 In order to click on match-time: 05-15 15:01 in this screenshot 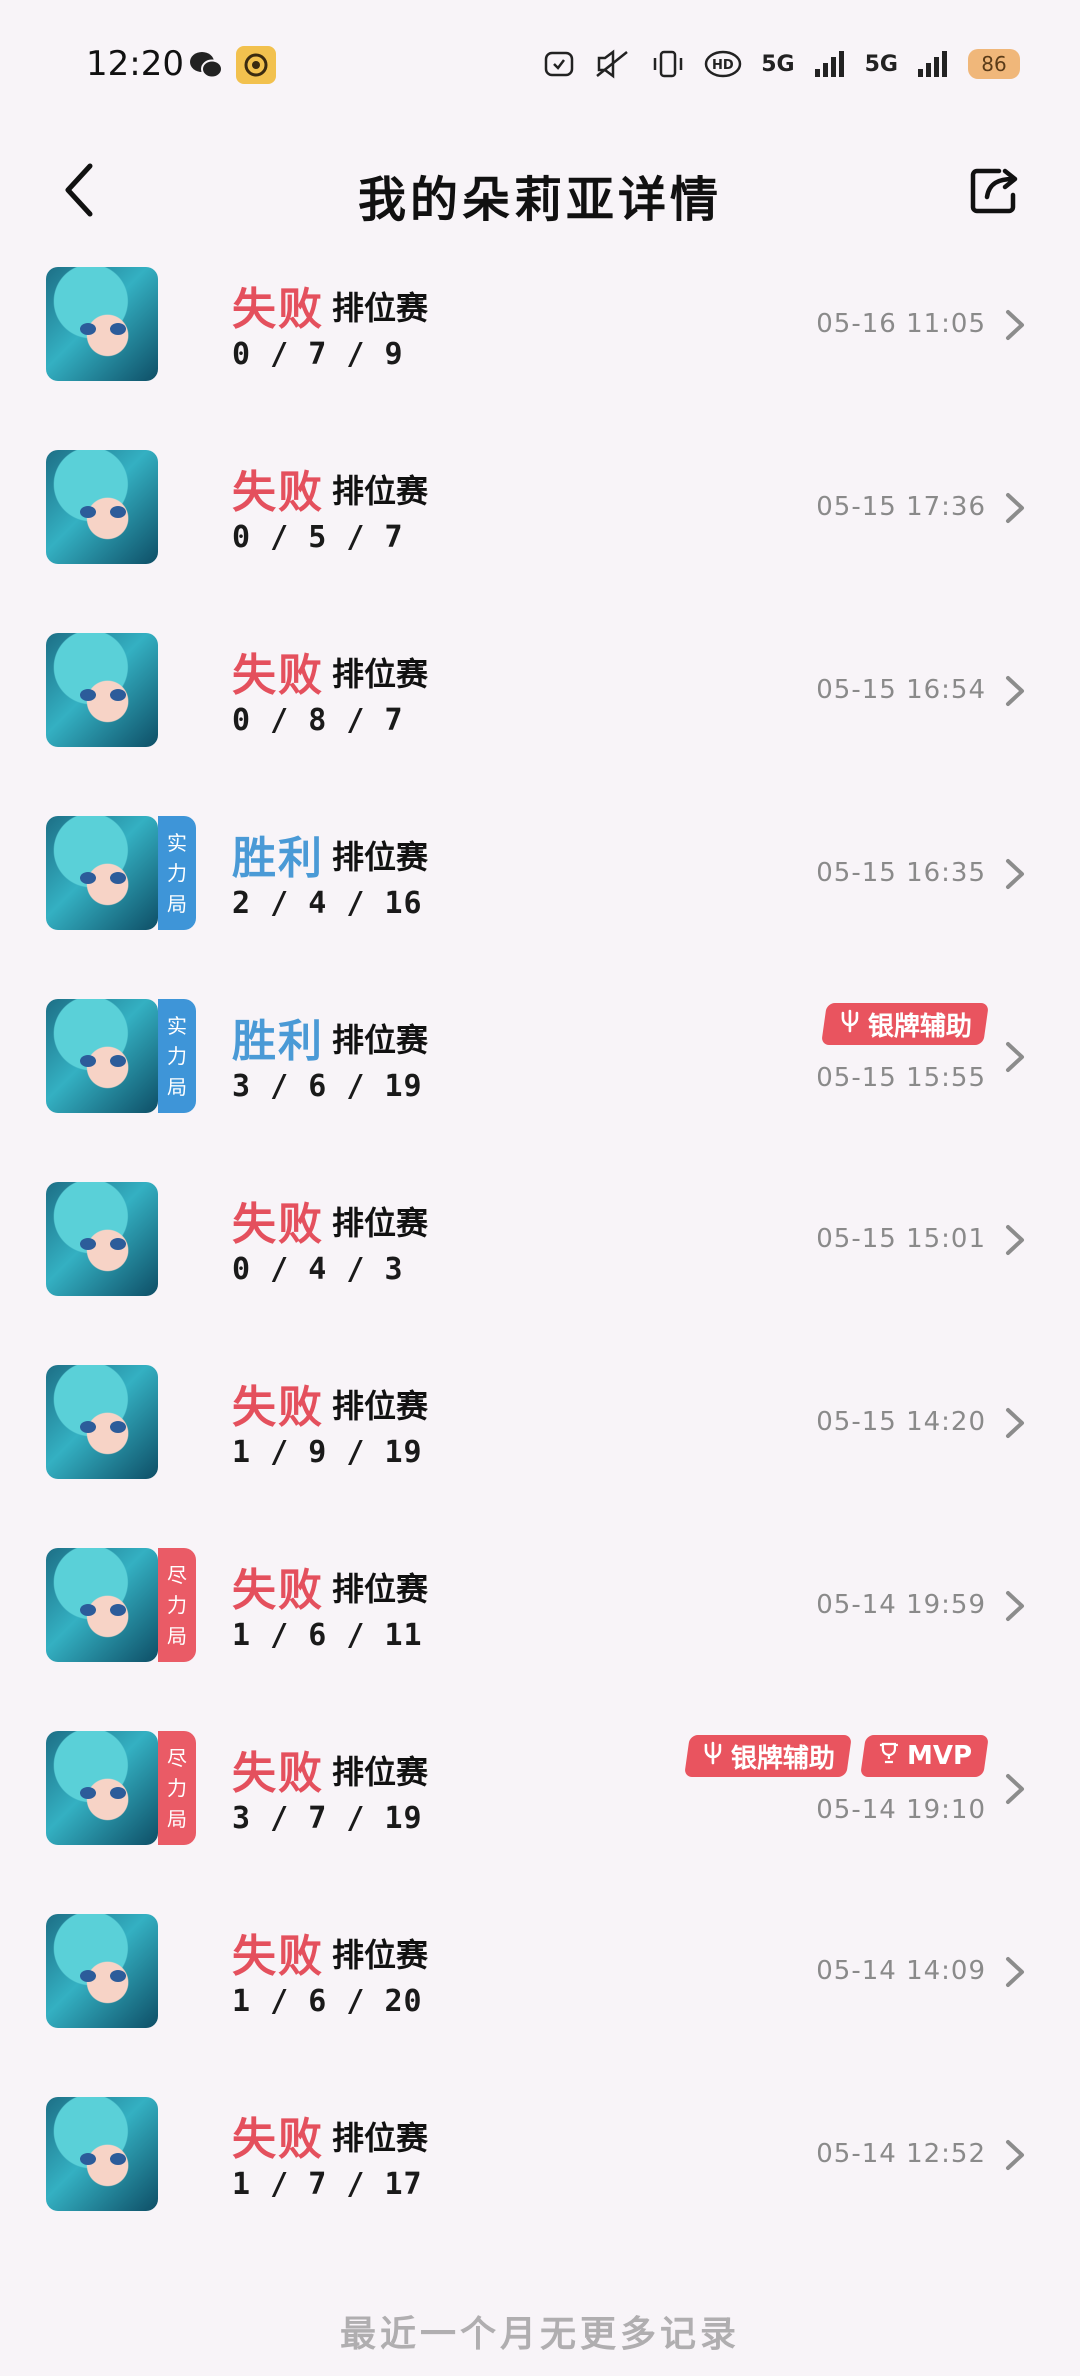, I will do `click(901, 1239)`.